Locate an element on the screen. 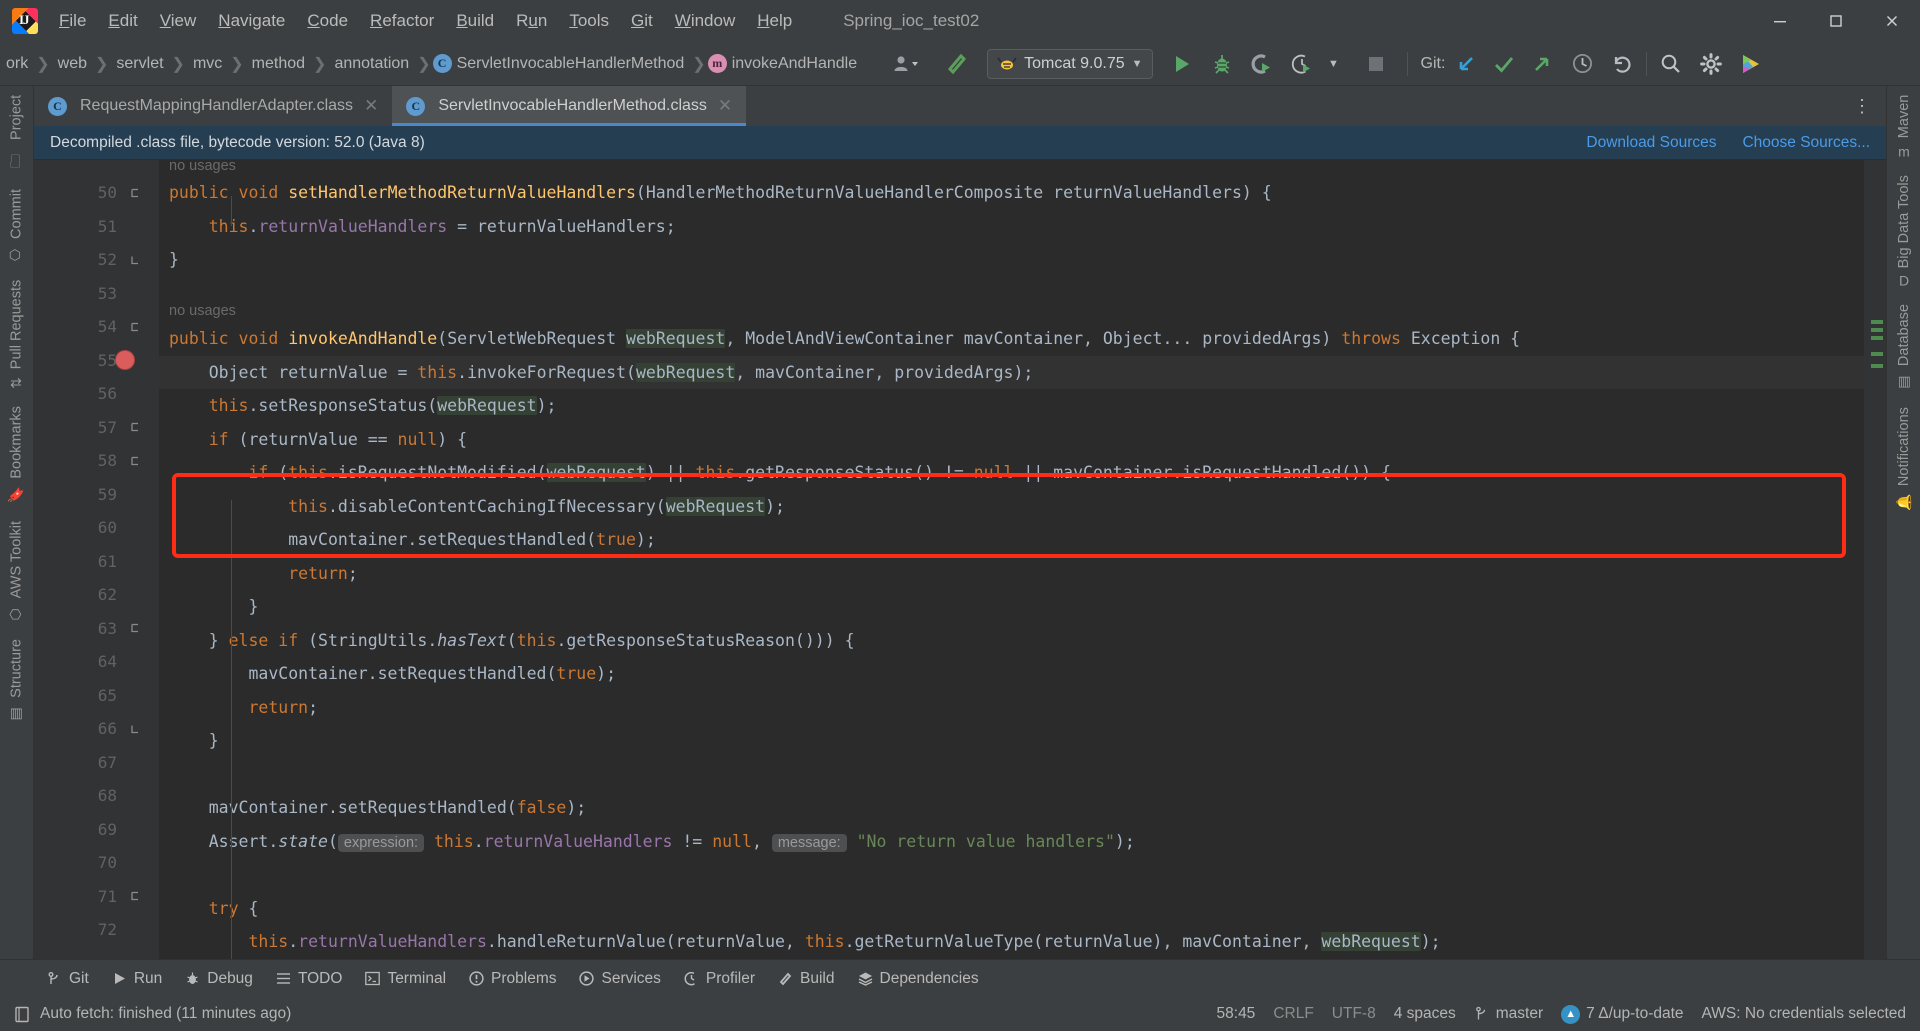 This screenshot has height=1031, width=1920. git-commit-check-icon is located at coordinates (1504, 64).